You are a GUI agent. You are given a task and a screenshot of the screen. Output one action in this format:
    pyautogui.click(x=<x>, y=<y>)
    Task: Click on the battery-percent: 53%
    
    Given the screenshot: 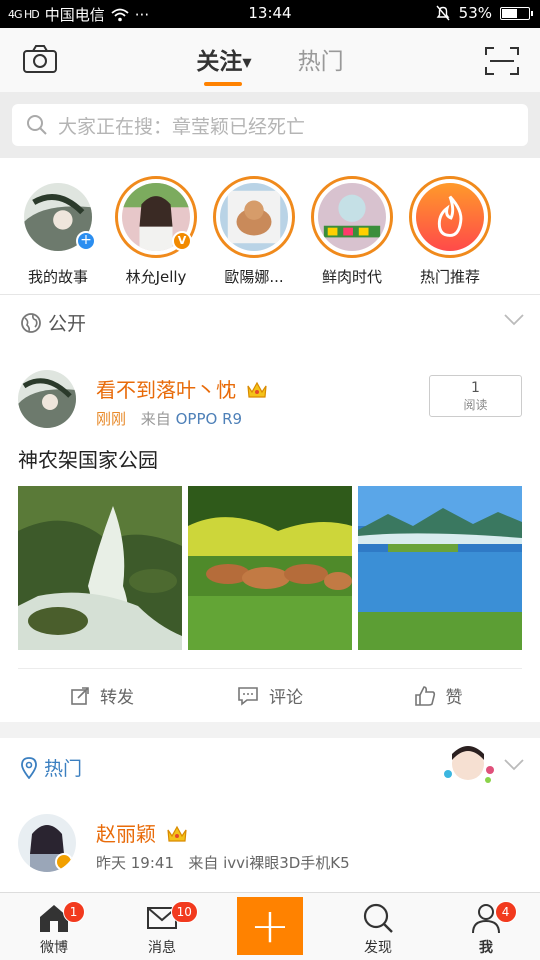 What is the action you would take?
    pyautogui.click(x=475, y=13)
    